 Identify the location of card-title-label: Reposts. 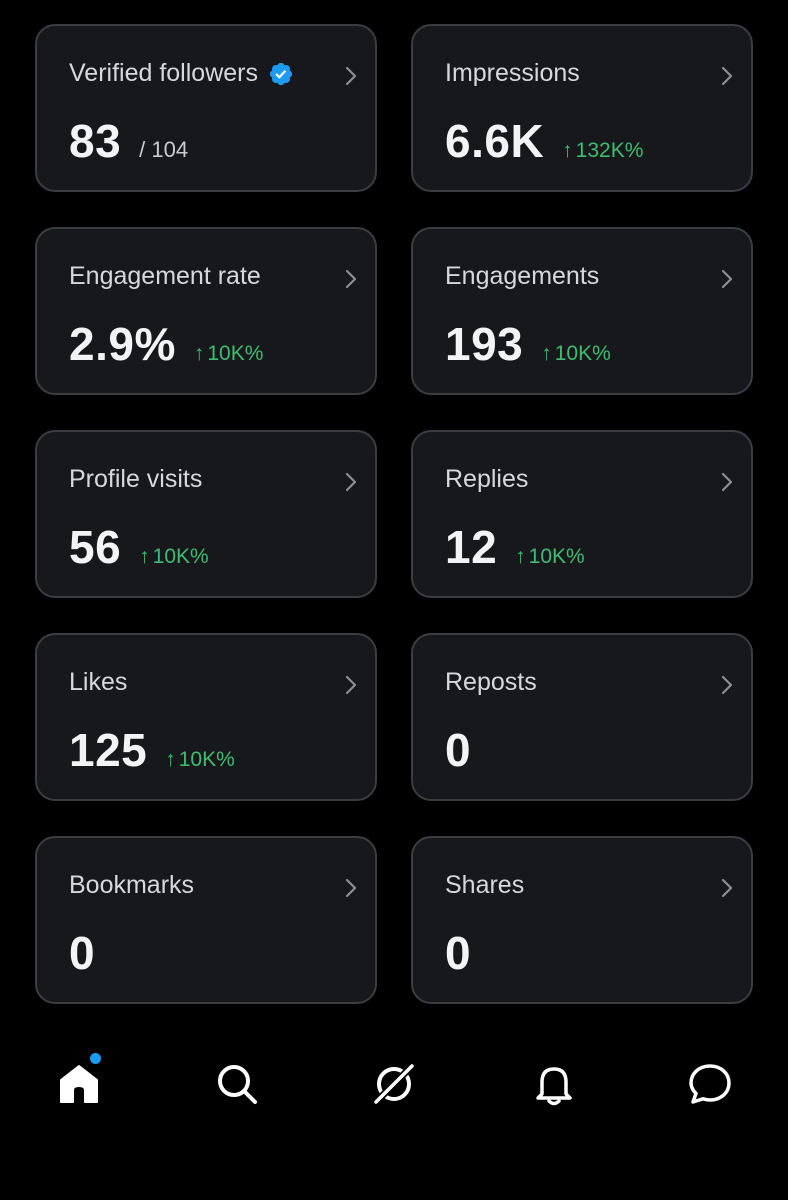
(491, 682).